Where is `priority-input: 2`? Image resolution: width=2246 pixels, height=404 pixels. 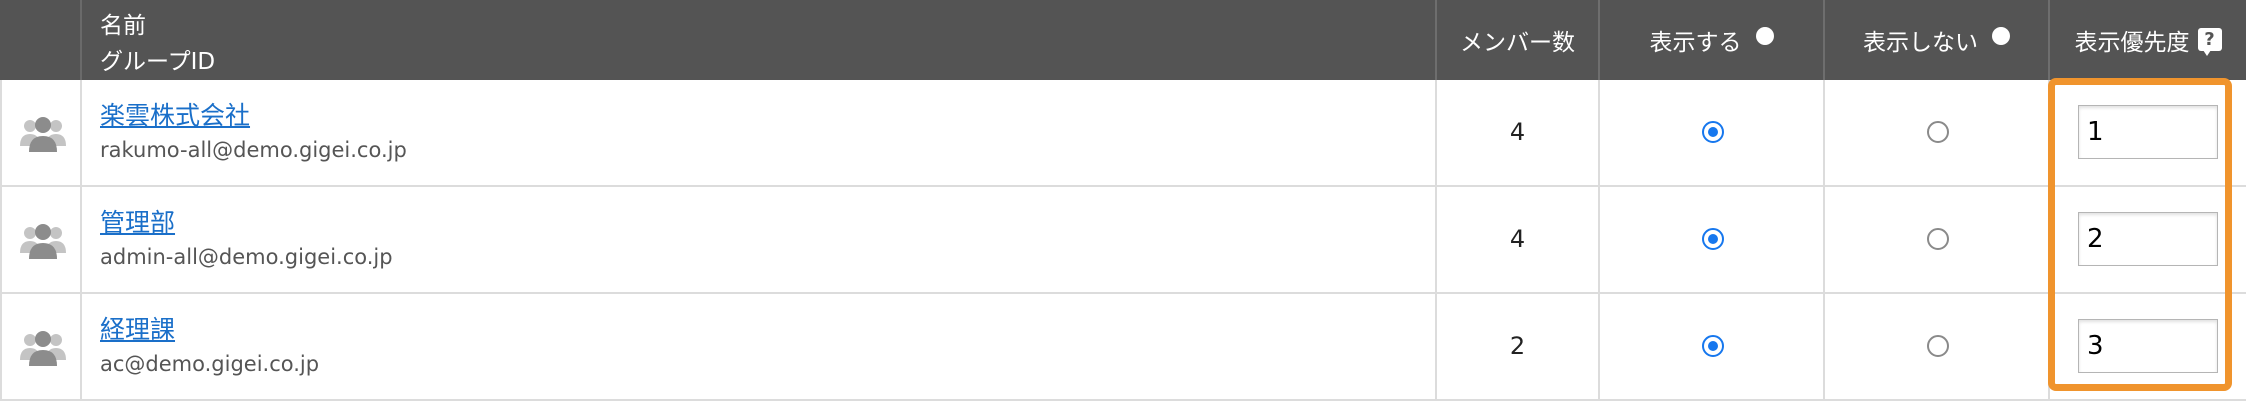 priority-input: 2 is located at coordinates (2148, 239).